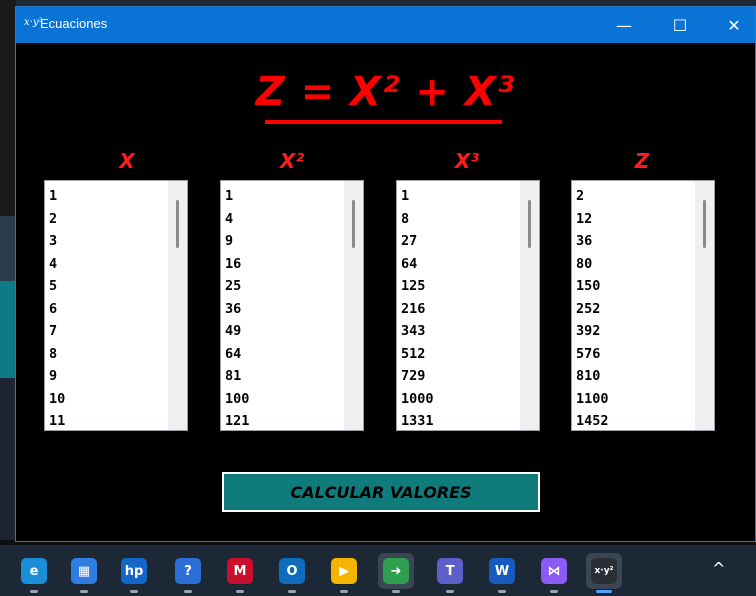  I want to click on taskbar-button: M, so click(240, 573).